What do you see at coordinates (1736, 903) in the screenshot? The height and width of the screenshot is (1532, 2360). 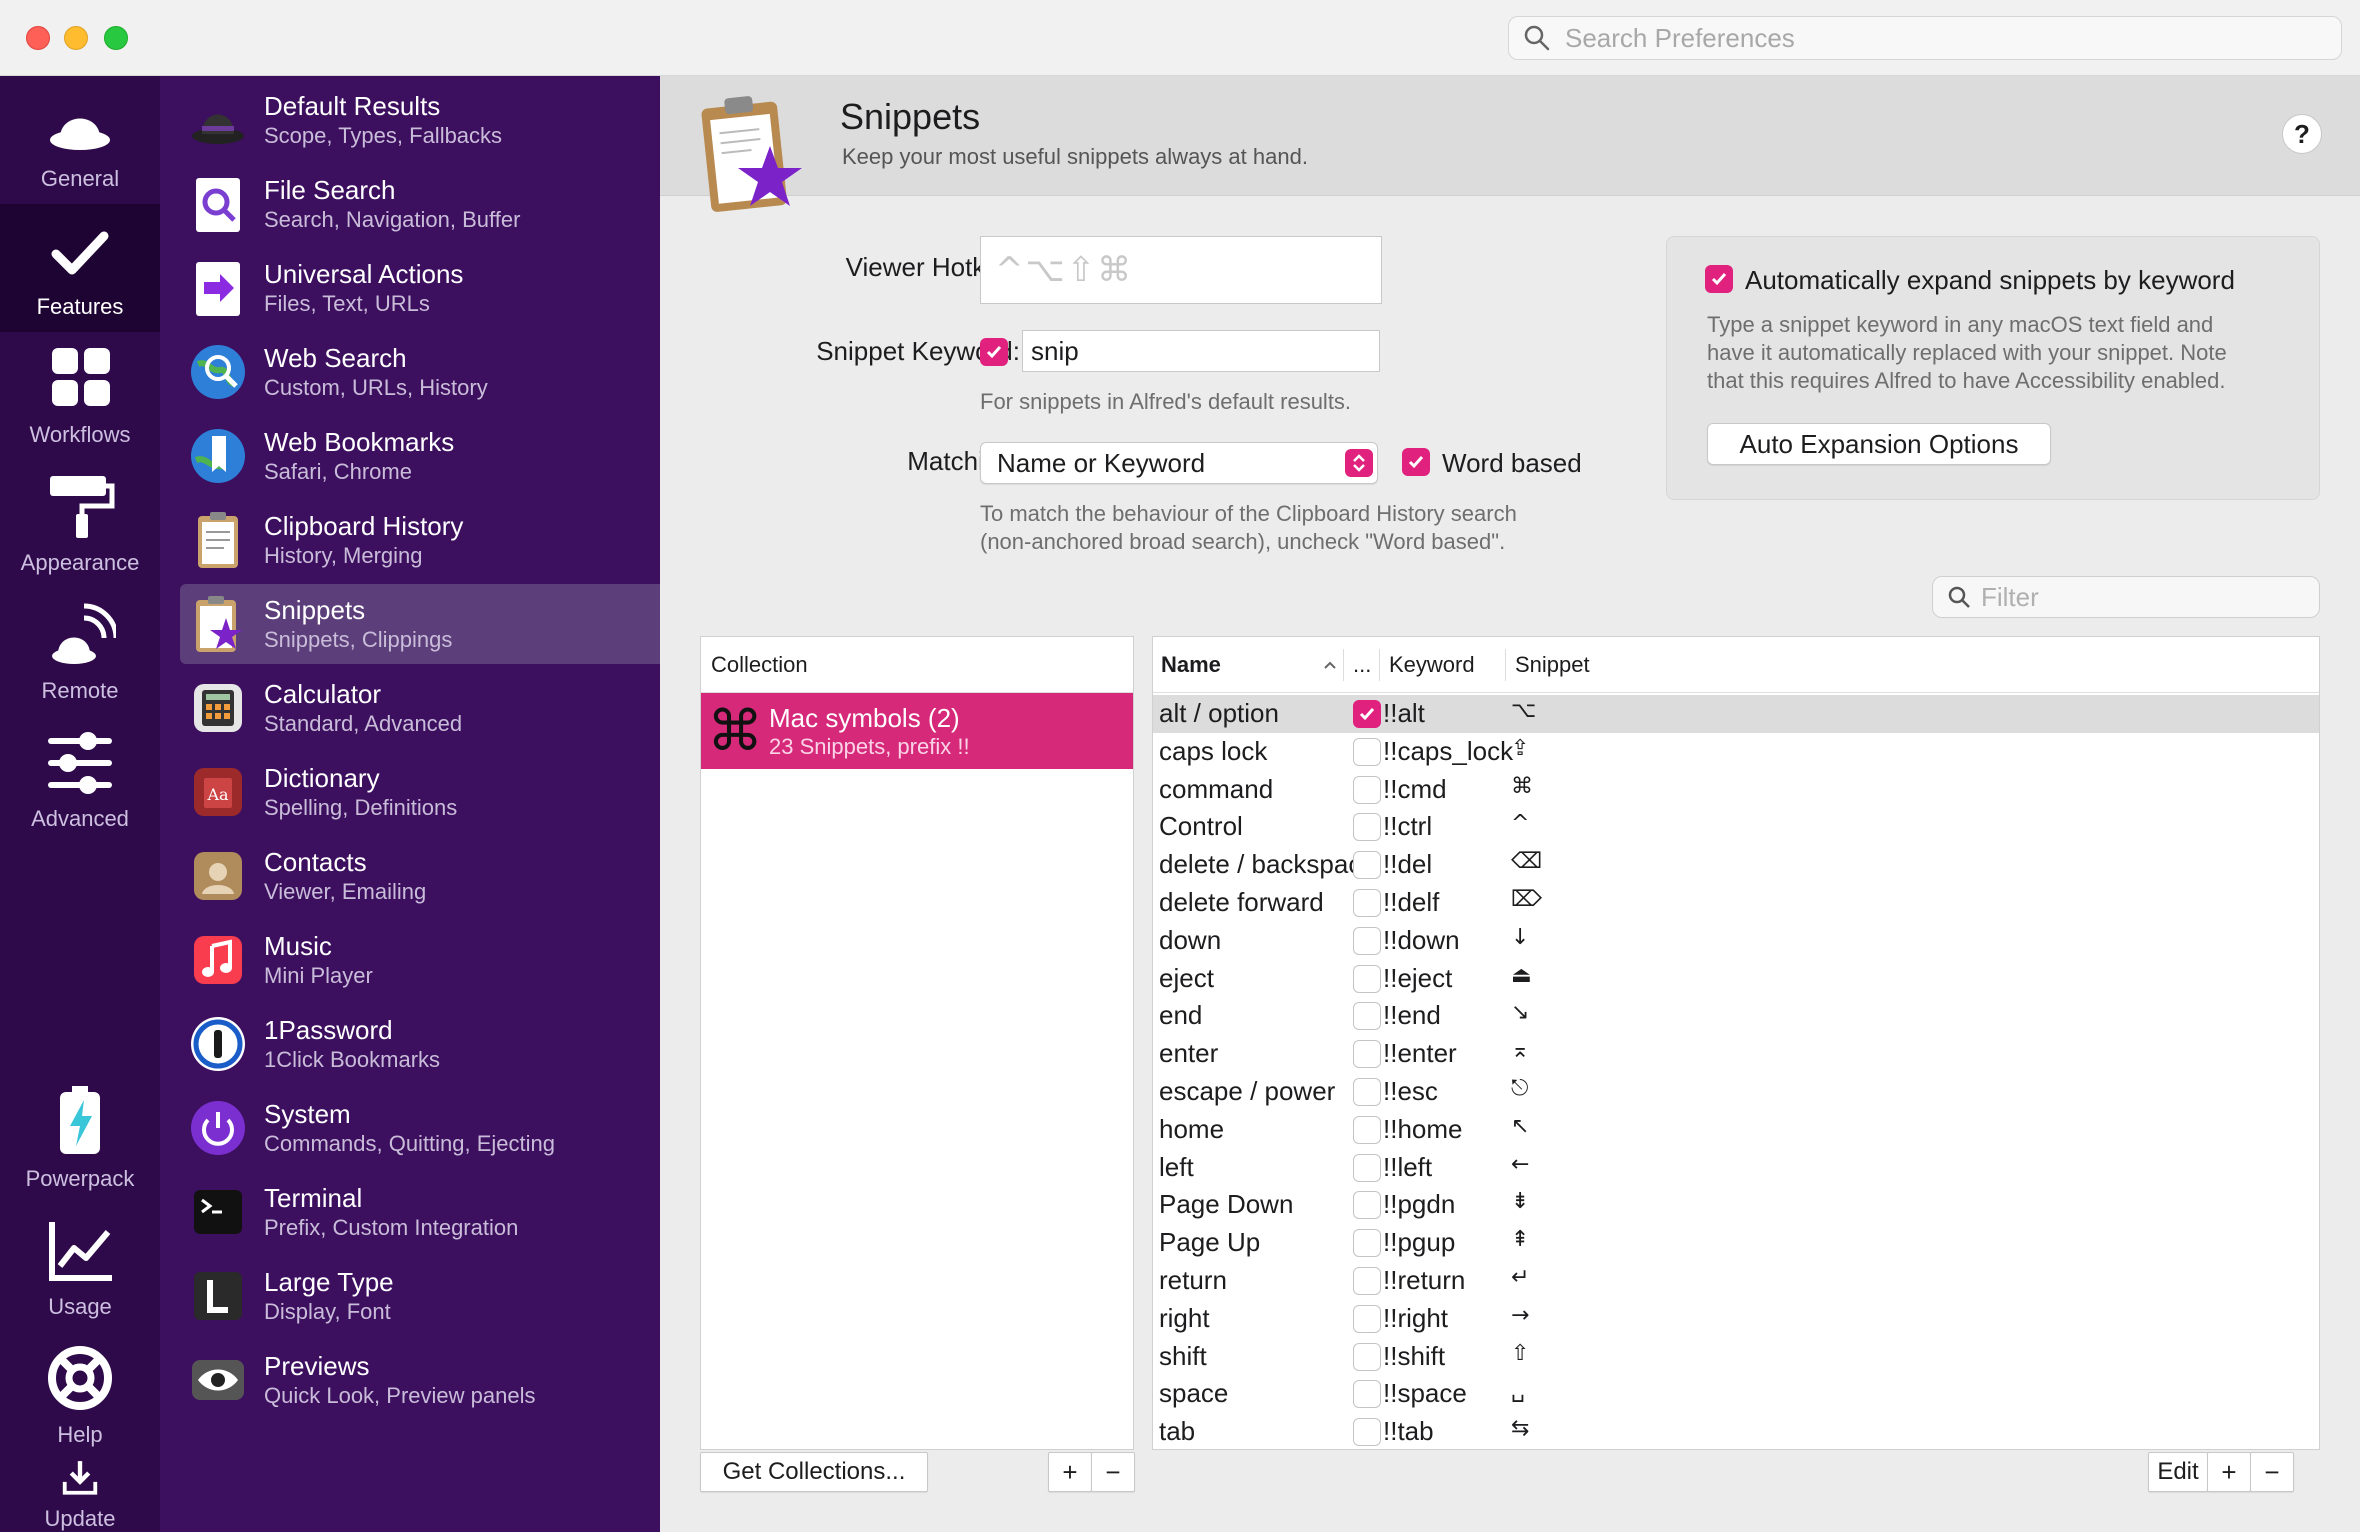 I see `table-row: delete forward !!delf ⌦` at bounding box center [1736, 903].